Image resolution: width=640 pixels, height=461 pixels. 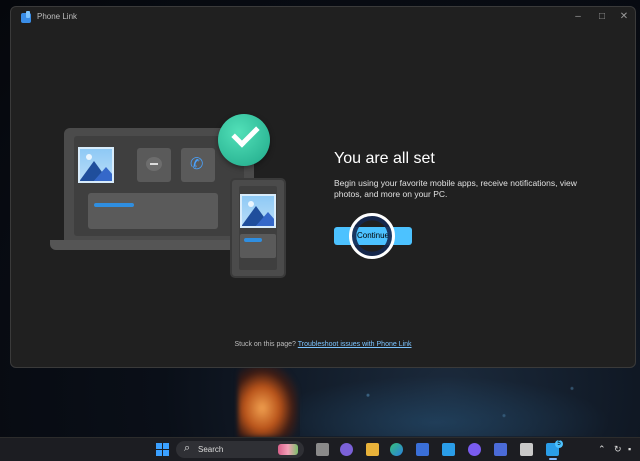 What do you see at coordinates (258, 211) in the screenshot?
I see `phone-photo-icon` at bounding box center [258, 211].